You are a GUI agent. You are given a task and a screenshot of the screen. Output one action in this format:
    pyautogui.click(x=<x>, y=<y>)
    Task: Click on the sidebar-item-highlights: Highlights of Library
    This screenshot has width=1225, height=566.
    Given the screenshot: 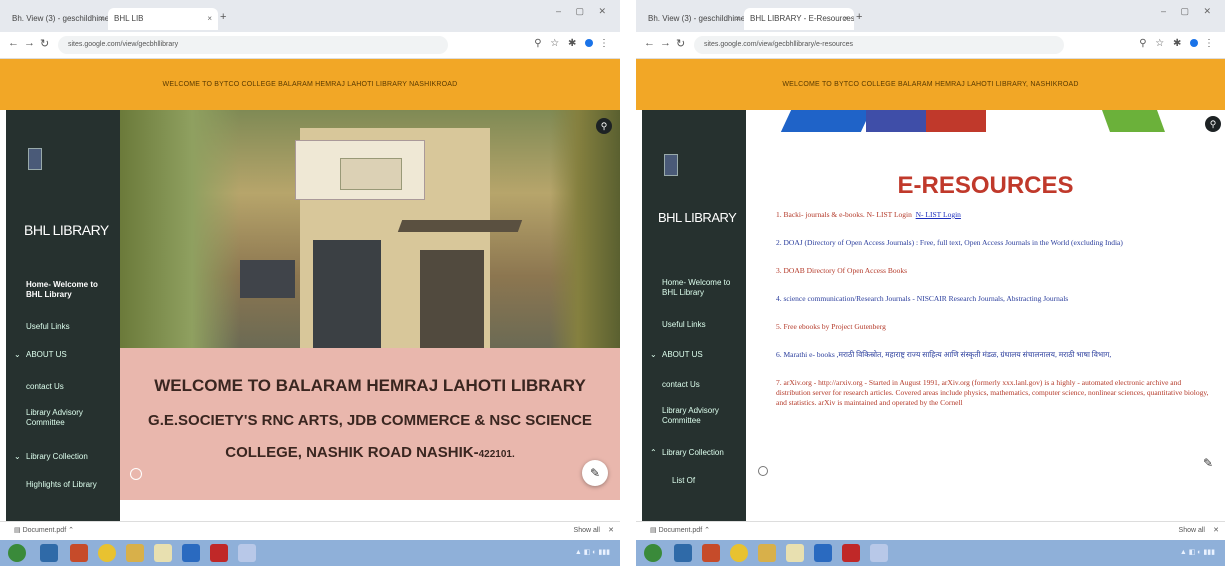 What is the action you would take?
    pyautogui.click(x=61, y=485)
    